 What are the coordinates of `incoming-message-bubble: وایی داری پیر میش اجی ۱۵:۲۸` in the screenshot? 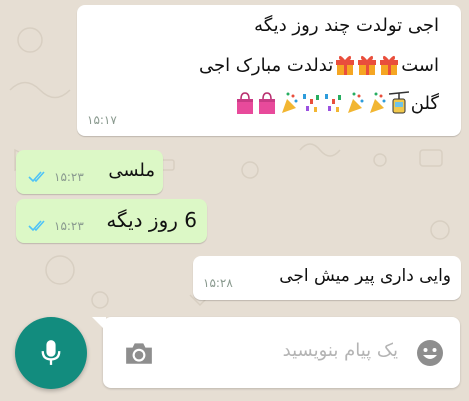 It's located at (327, 278).